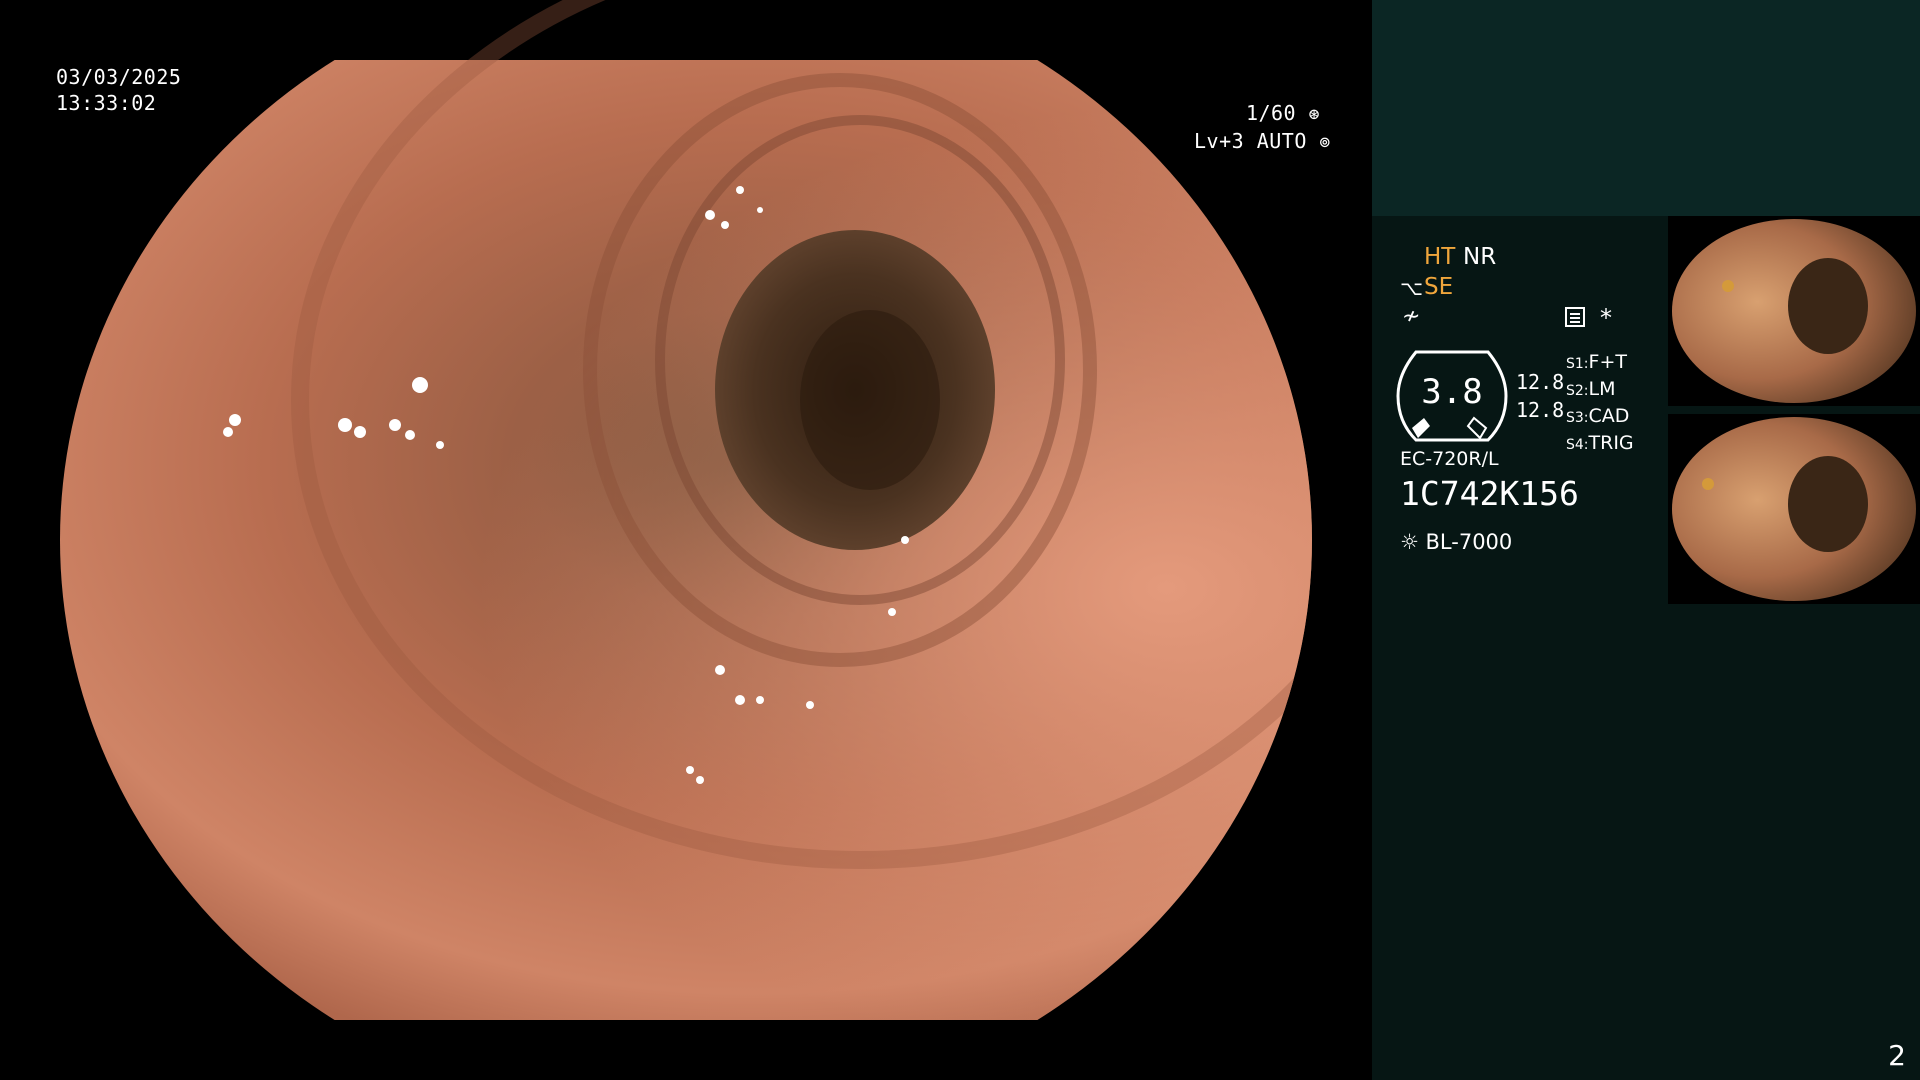 The height and width of the screenshot is (1080, 1920). I want to click on iris-mode: Lv+3 AUTO, so click(1250, 141).